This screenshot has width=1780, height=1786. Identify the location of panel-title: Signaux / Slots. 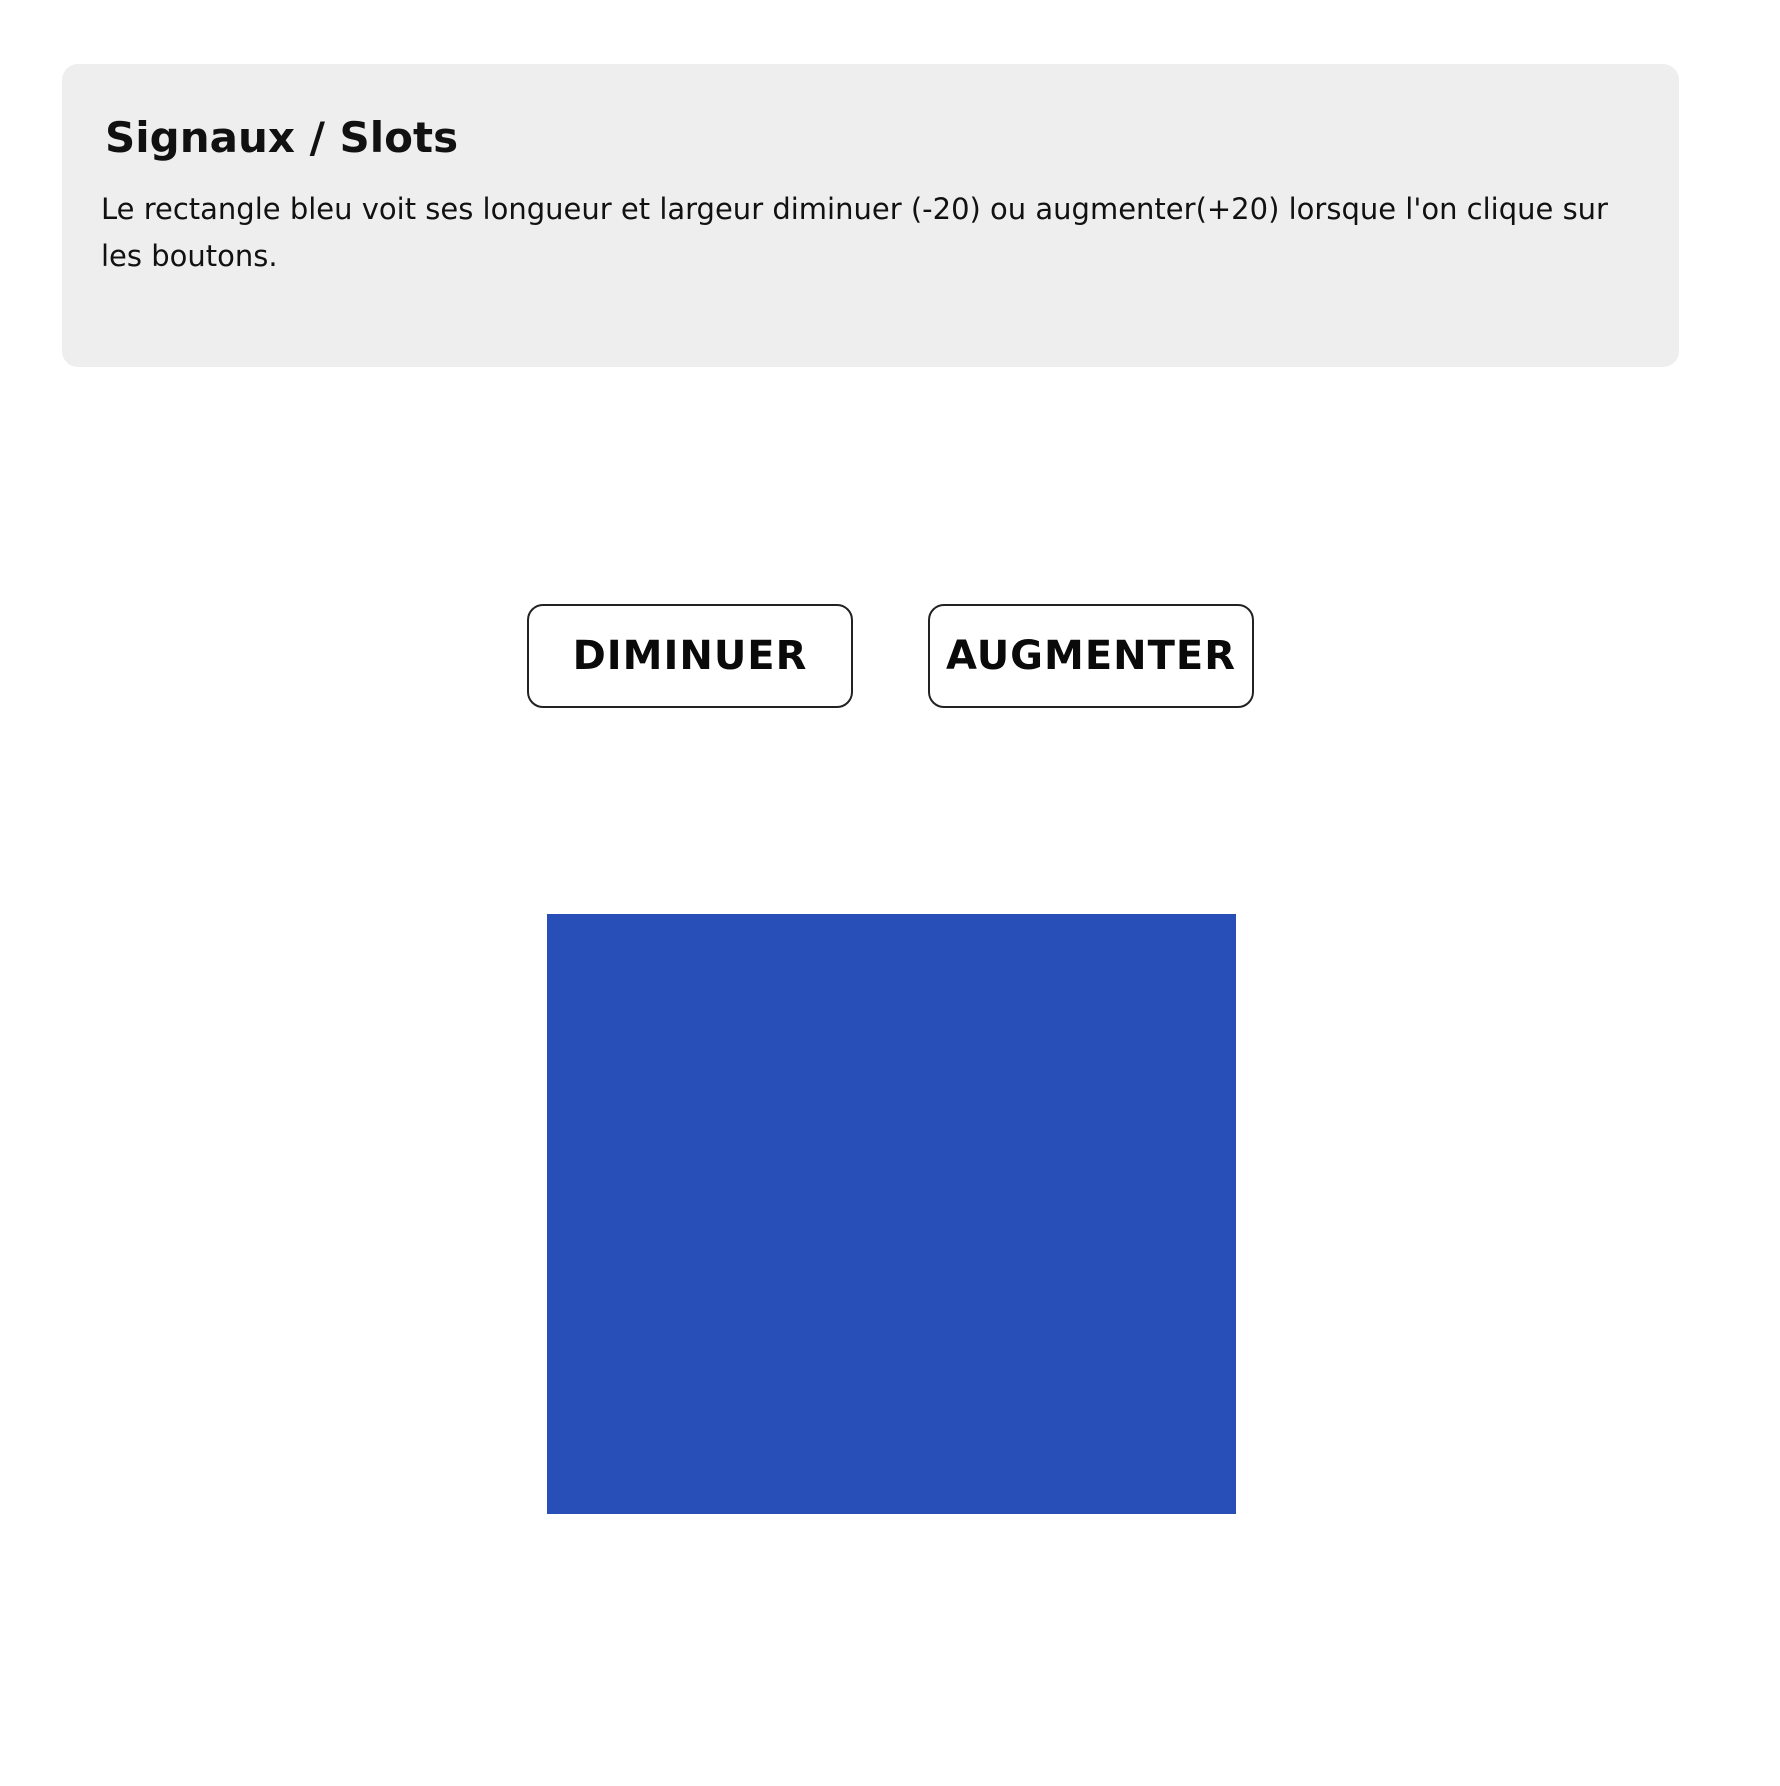
(282, 137).